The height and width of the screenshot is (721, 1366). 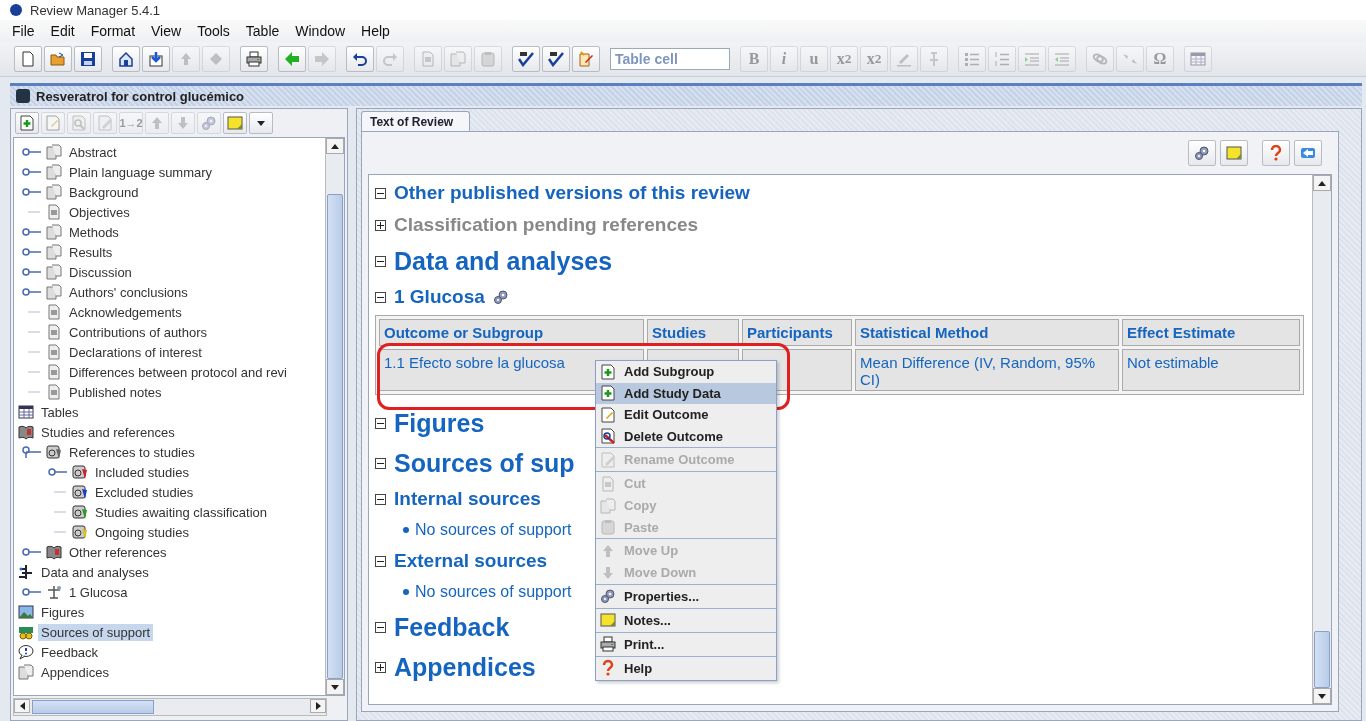 What do you see at coordinates (170, 707) in the screenshot?
I see `horizontal-scrollbar` at bounding box center [170, 707].